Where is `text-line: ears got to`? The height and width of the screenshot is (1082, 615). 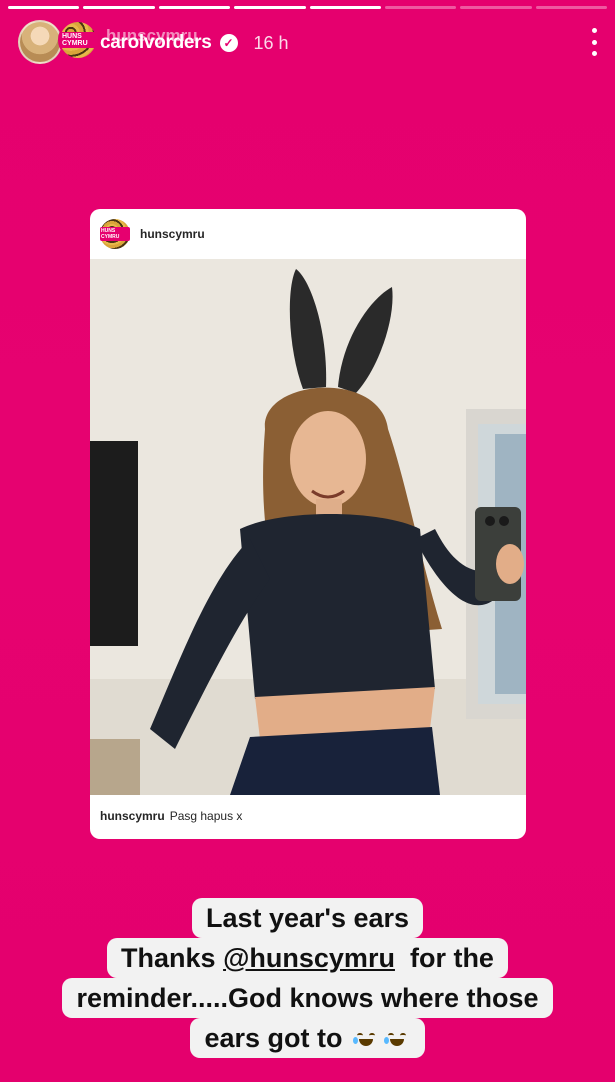 text-line: ears got to is located at coordinates (307, 1038).